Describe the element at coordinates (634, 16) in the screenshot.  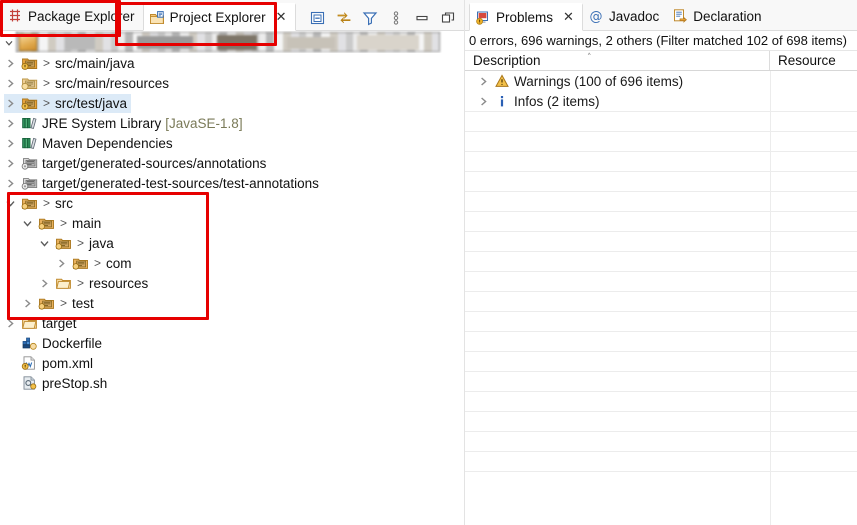
I see `tab-javadoc-label: Javadoc` at that location.